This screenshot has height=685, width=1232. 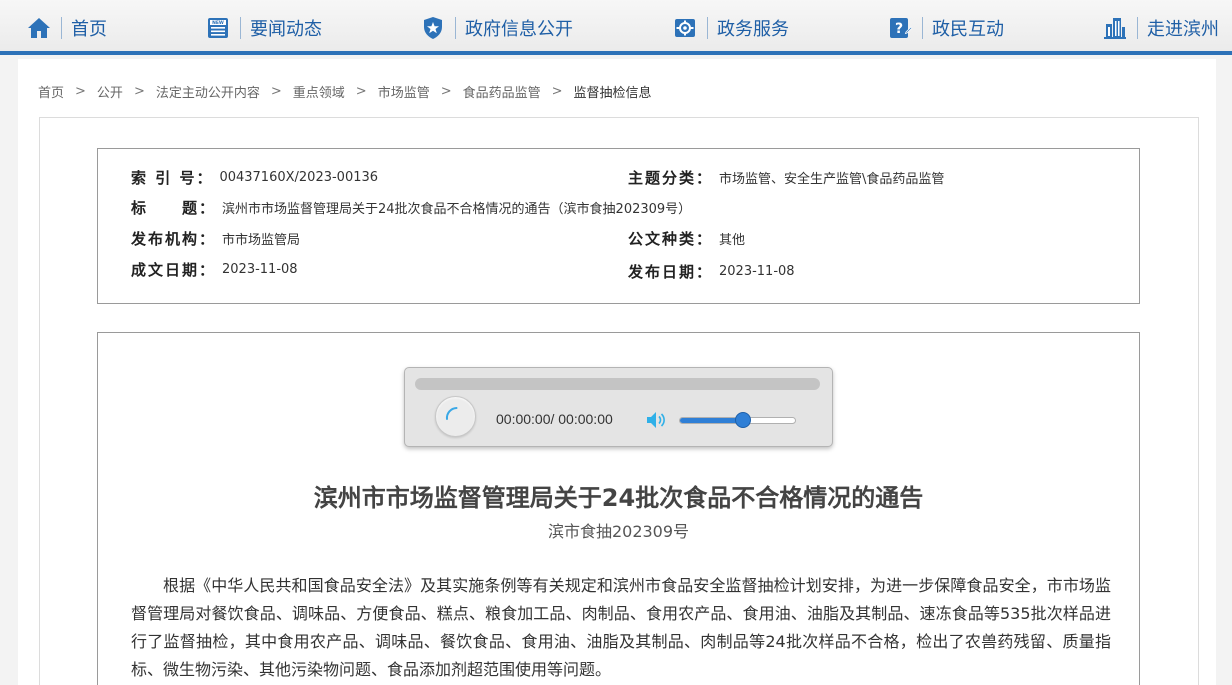 I want to click on meta-title-value: 滨州市市场监督管理局关于24批次食品不合格情况的通告（滨市食抽202309号）, so click(x=457, y=209).